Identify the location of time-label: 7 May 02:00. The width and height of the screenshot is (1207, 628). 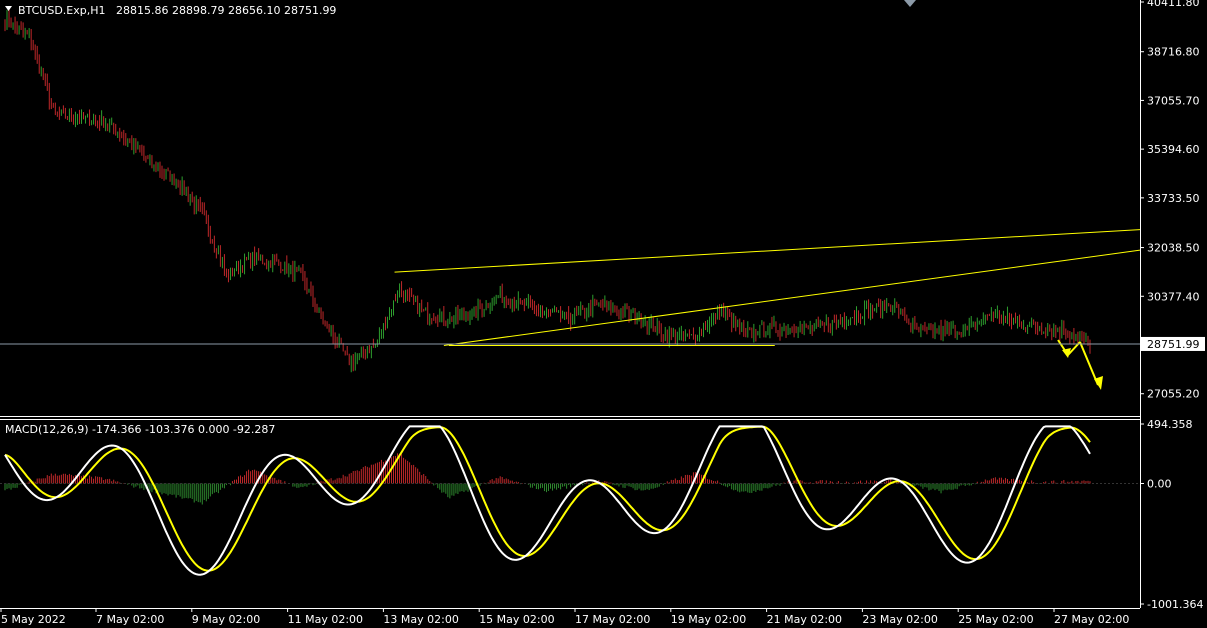
(130, 619).